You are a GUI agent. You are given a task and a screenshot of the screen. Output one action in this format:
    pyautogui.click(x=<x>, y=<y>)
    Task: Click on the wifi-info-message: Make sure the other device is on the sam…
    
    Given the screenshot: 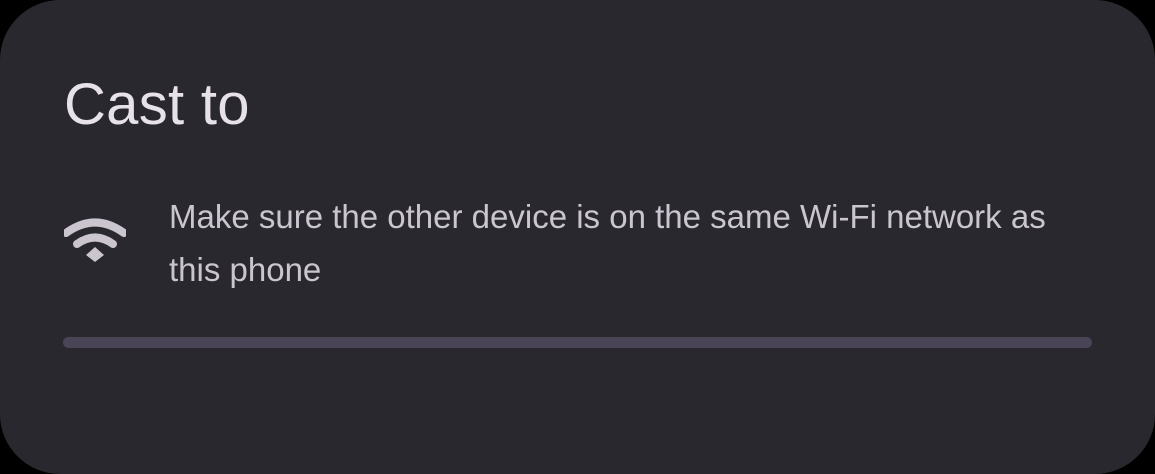 What is the action you would take?
    pyautogui.click(x=607, y=243)
    